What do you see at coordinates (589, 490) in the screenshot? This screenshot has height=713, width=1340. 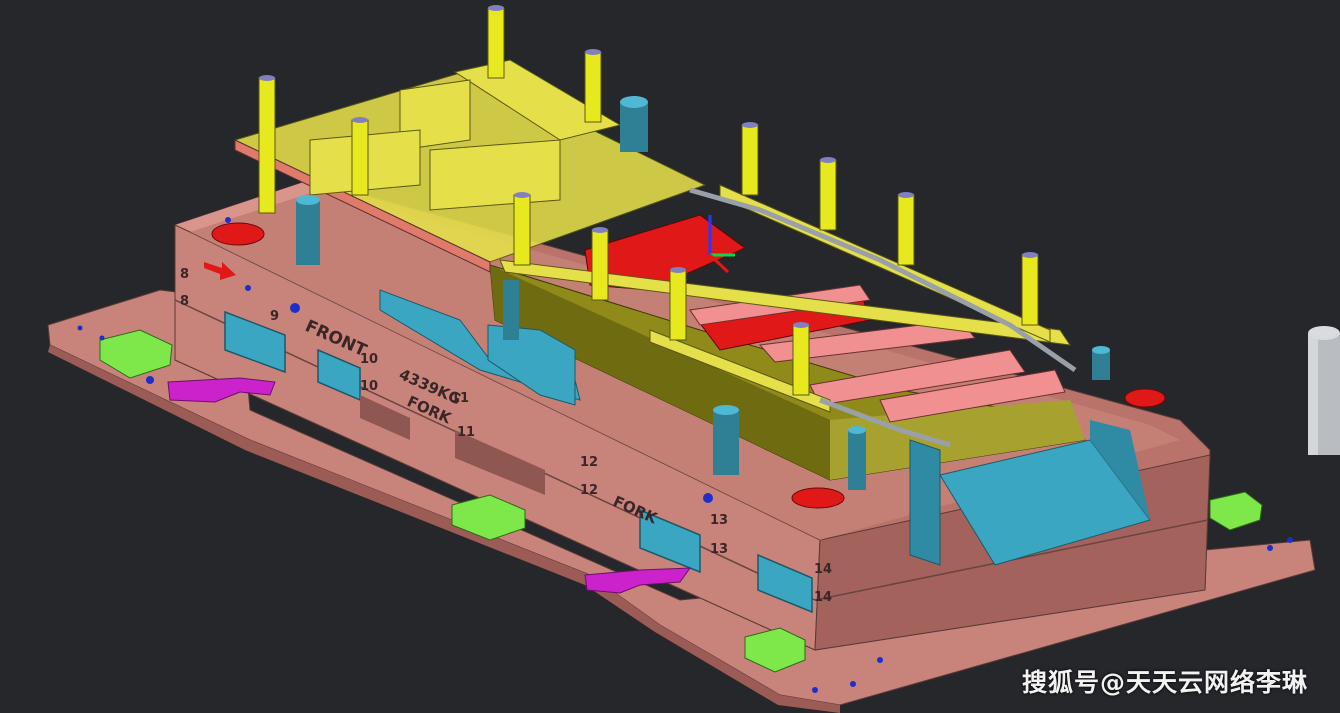 I see `label-number-12b: 12` at bounding box center [589, 490].